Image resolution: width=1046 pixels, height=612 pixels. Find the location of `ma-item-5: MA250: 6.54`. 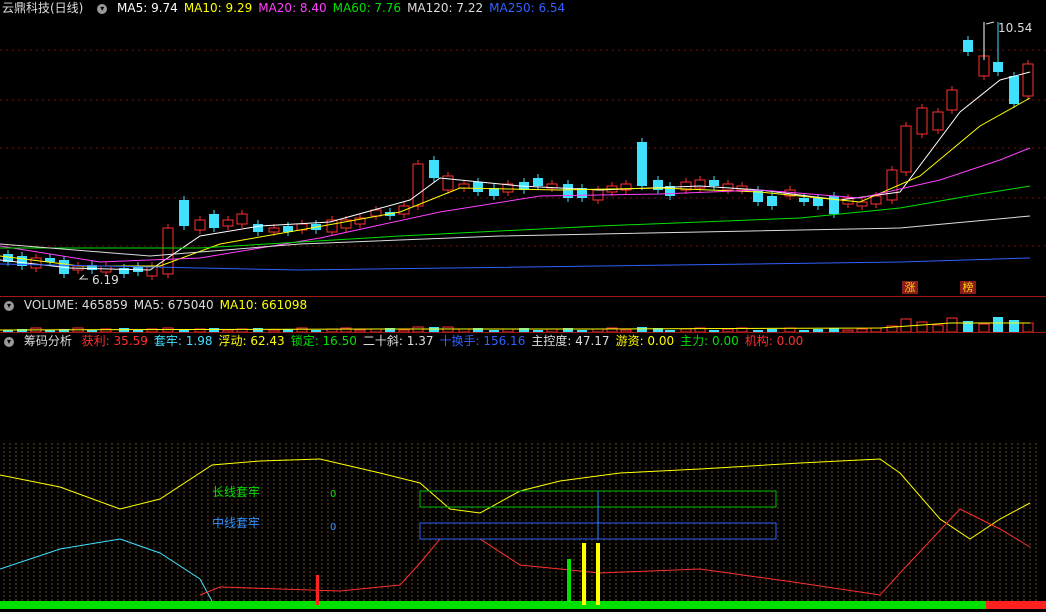

ma-item-5: MA250: 6.54 is located at coordinates (527, 8).